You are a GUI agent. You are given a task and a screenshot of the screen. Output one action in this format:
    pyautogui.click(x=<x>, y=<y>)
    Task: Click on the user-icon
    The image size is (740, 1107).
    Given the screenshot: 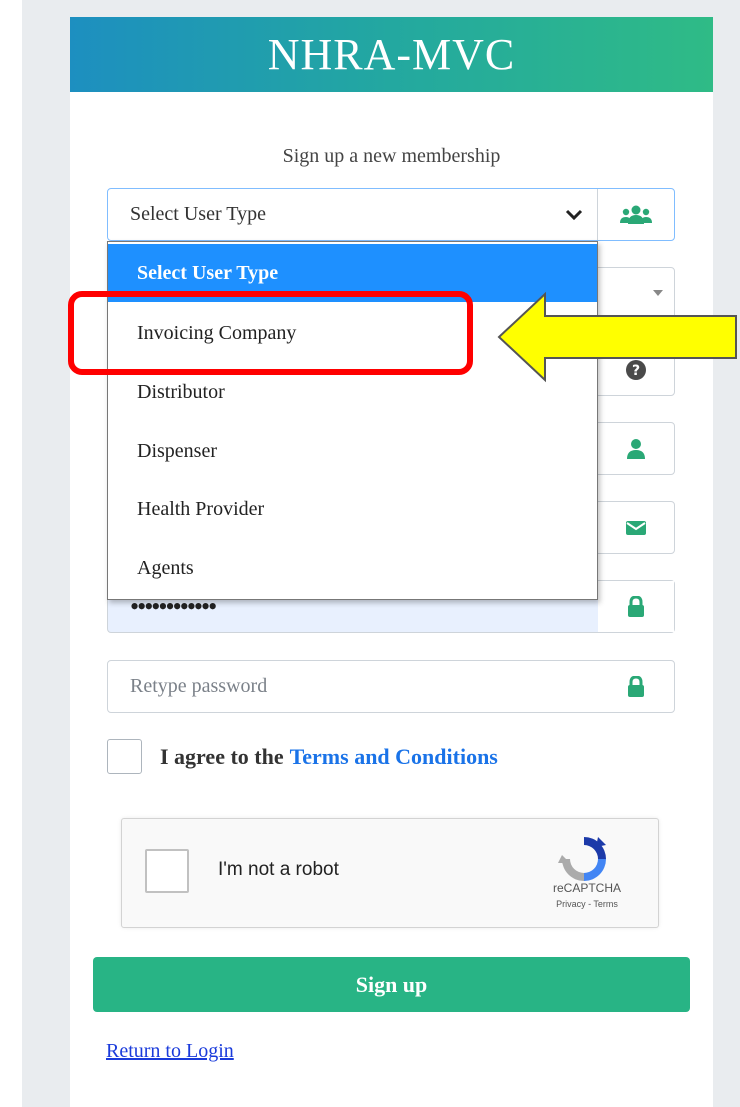 What is the action you would take?
    pyautogui.click(x=636, y=448)
    